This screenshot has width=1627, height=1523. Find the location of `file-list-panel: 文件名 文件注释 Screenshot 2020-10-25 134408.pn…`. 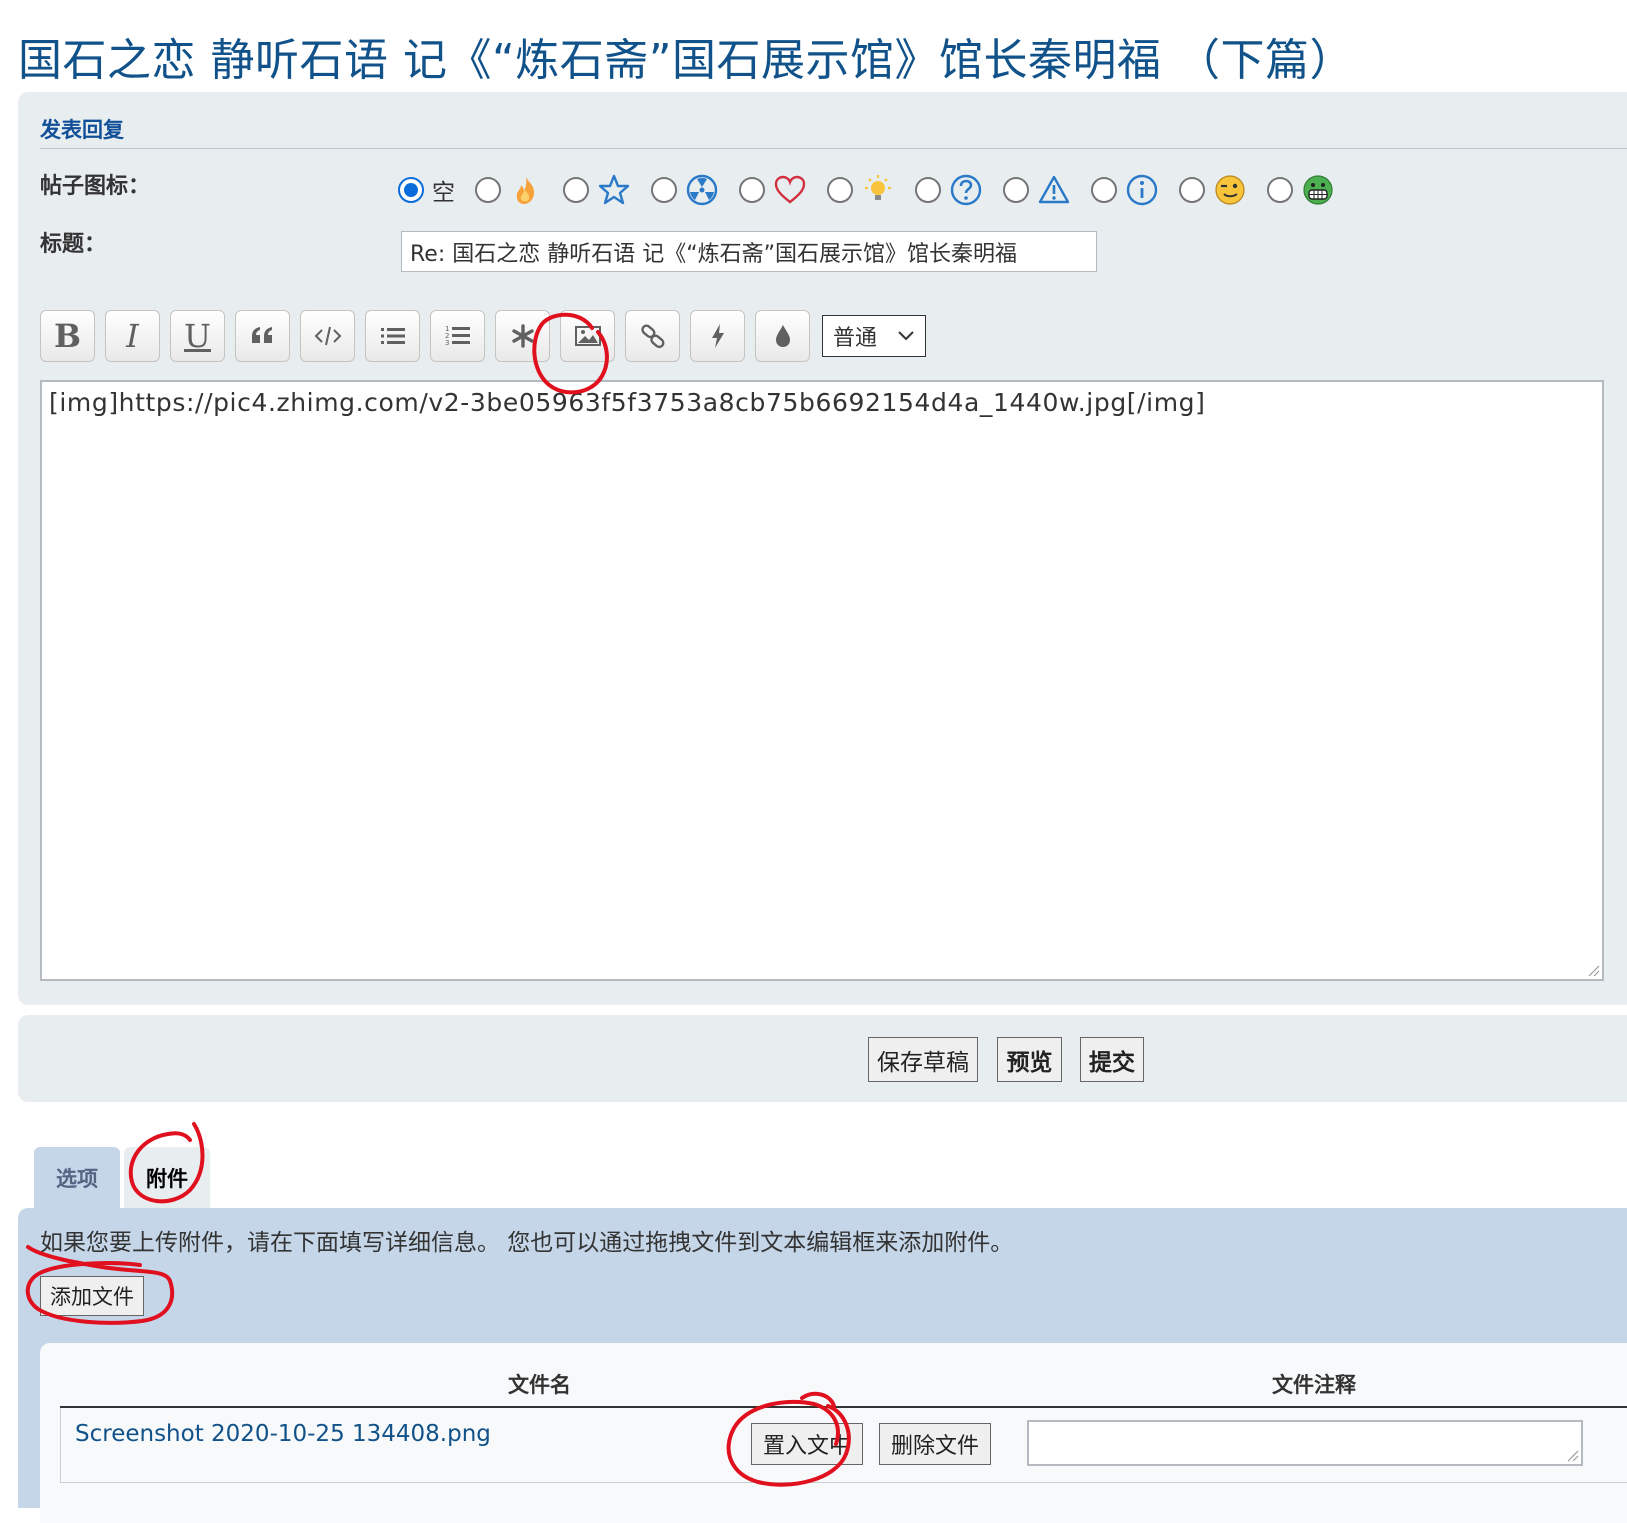

file-list-panel: 文件名 文件注释 Screenshot 2020-10-25 134408.pn… is located at coordinates (833, 1433).